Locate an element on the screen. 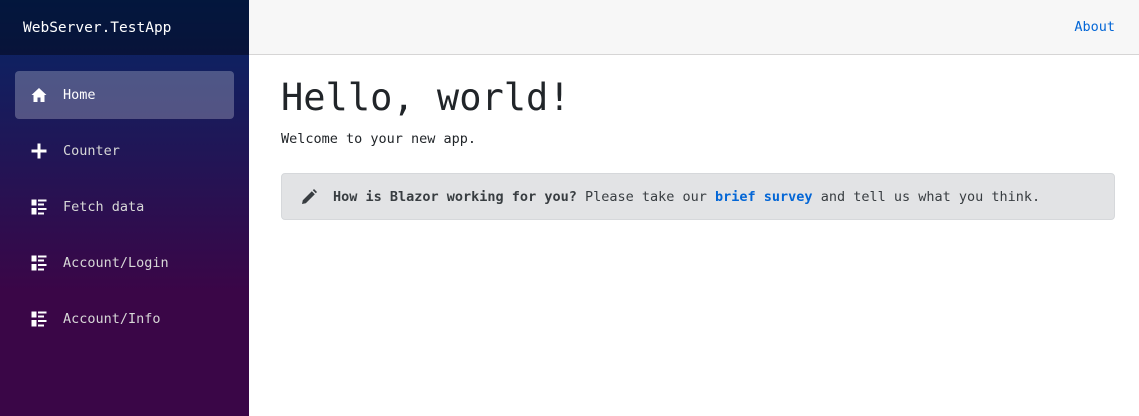 The width and height of the screenshot is (1139, 416). nav-item-counter: Counter is located at coordinates (124, 151).